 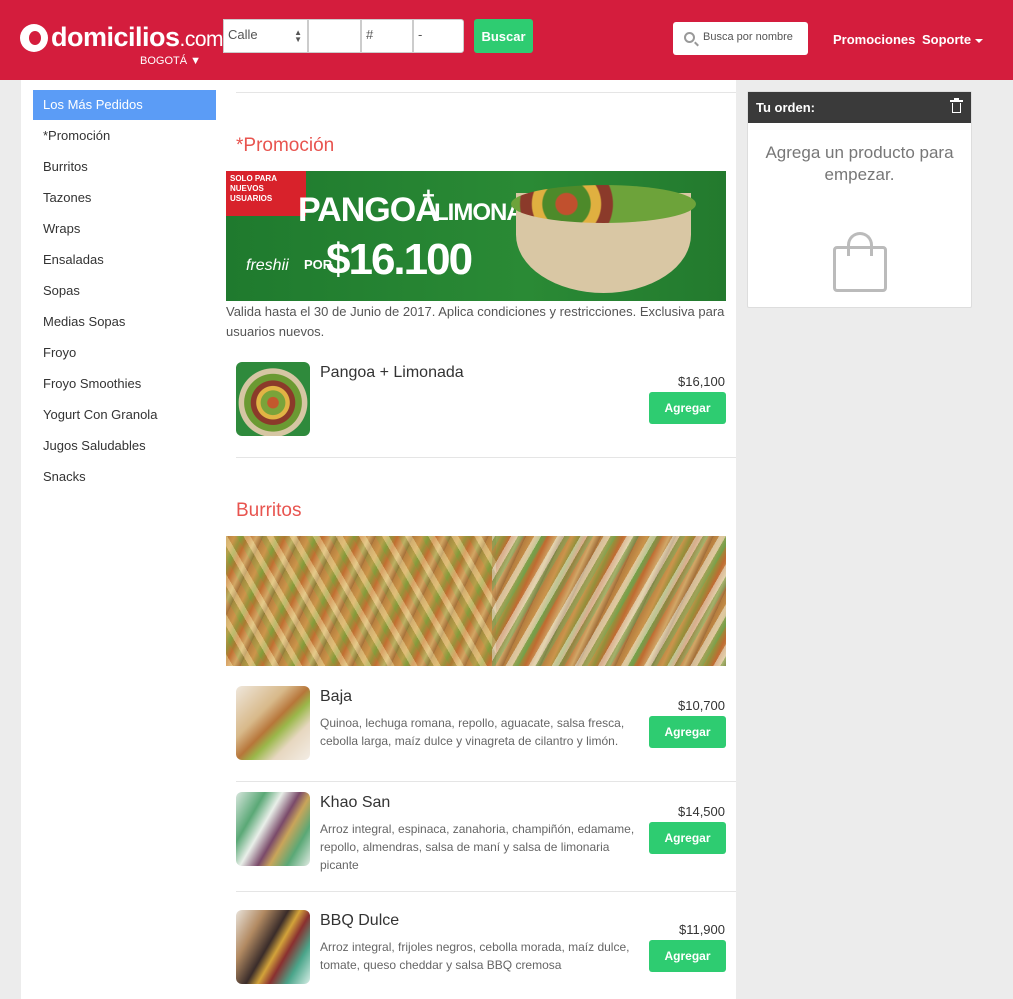 I want to click on promo-tag: SOLO PARA NUEVOS USUARIOS, so click(x=266, y=193).